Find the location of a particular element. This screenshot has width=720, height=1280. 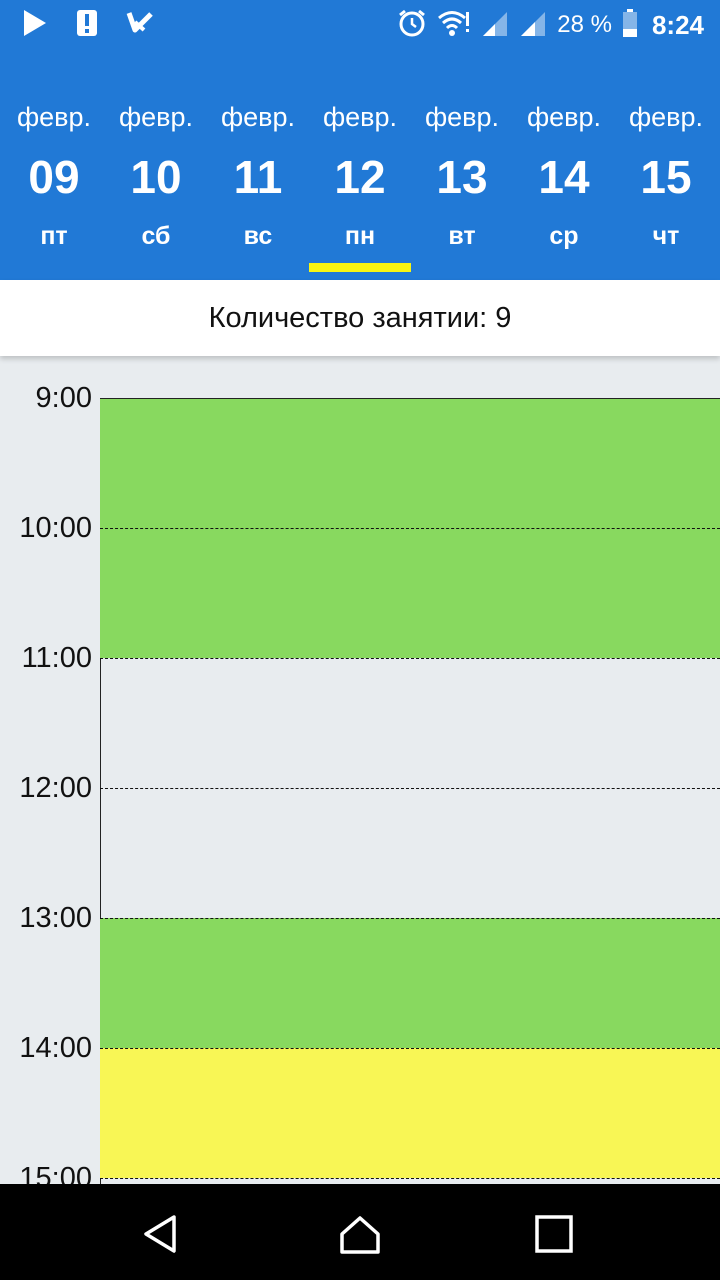

battery-icon is located at coordinates (630, 25).